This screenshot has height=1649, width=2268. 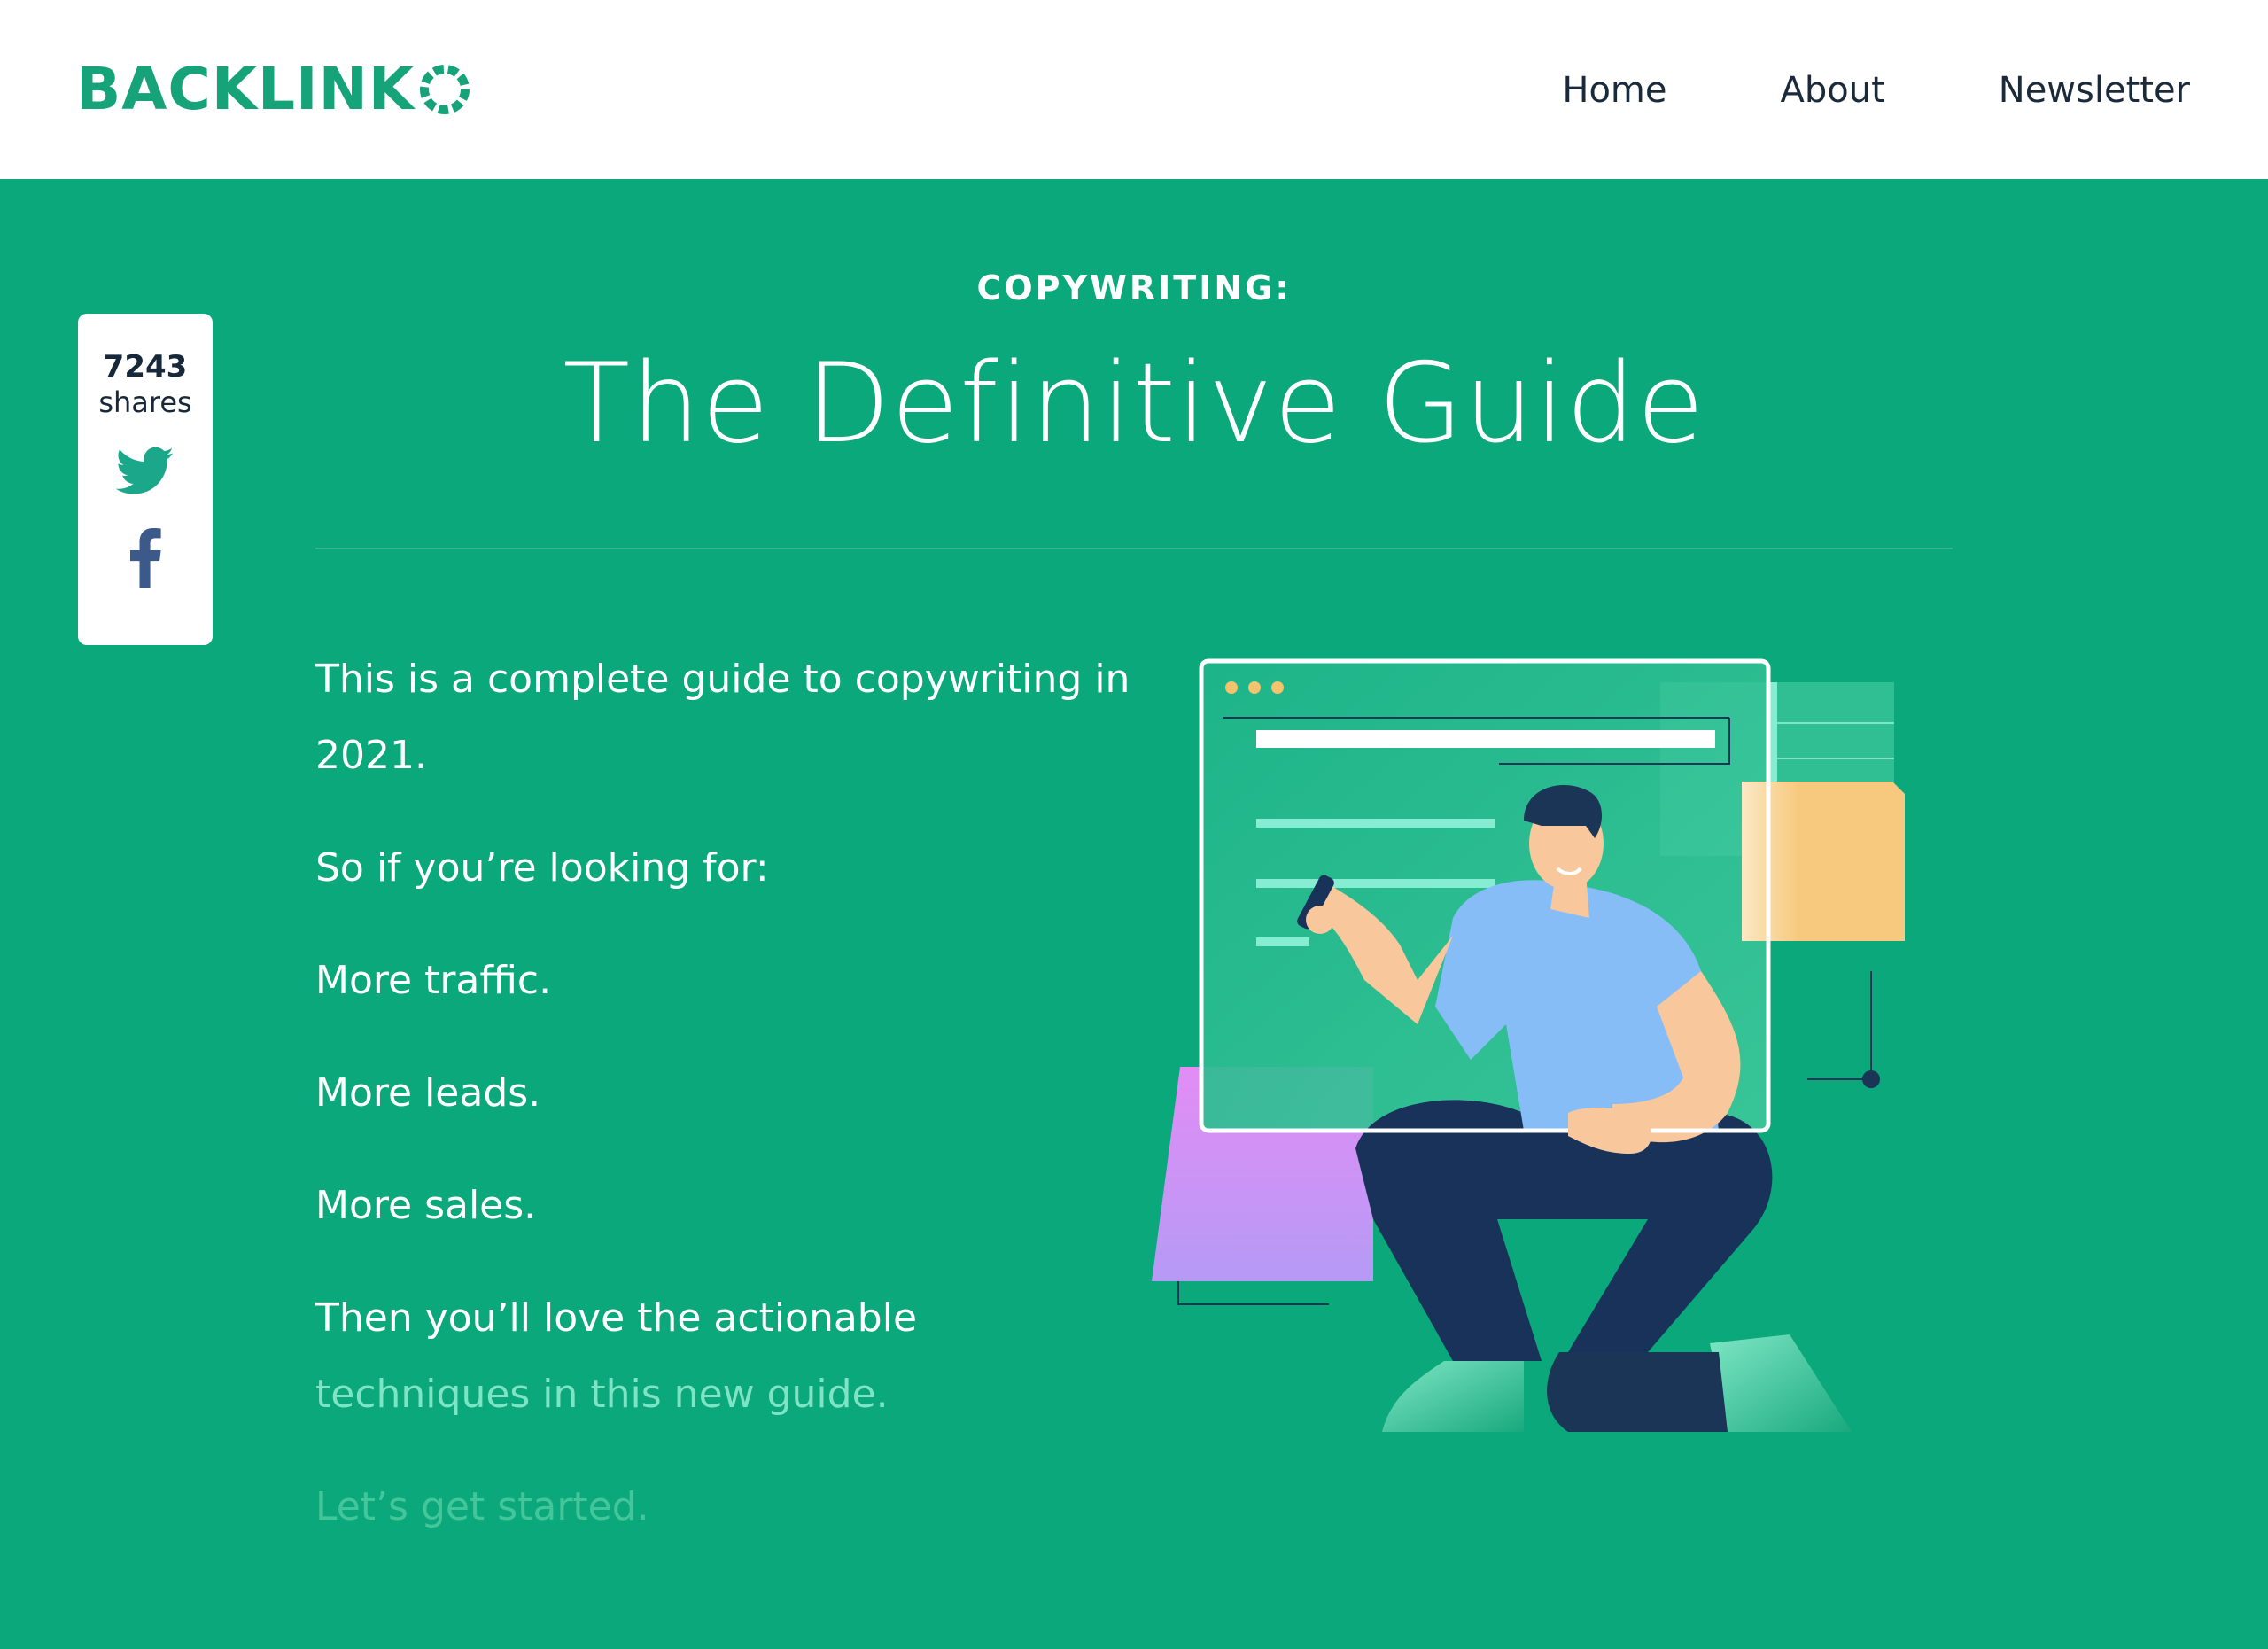 What do you see at coordinates (542, 868) in the screenshot?
I see `intro-paragraph: So if you’re looking for:` at bounding box center [542, 868].